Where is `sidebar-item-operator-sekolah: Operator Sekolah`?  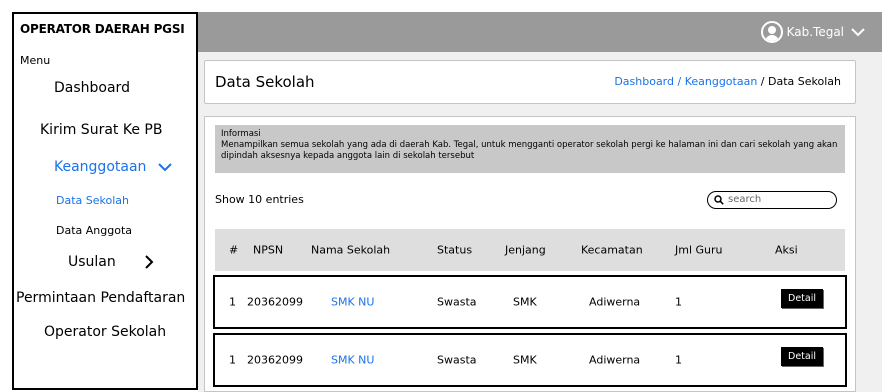 sidebar-item-operator-sekolah: Operator Sekolah is located at coordinates (105, 332).